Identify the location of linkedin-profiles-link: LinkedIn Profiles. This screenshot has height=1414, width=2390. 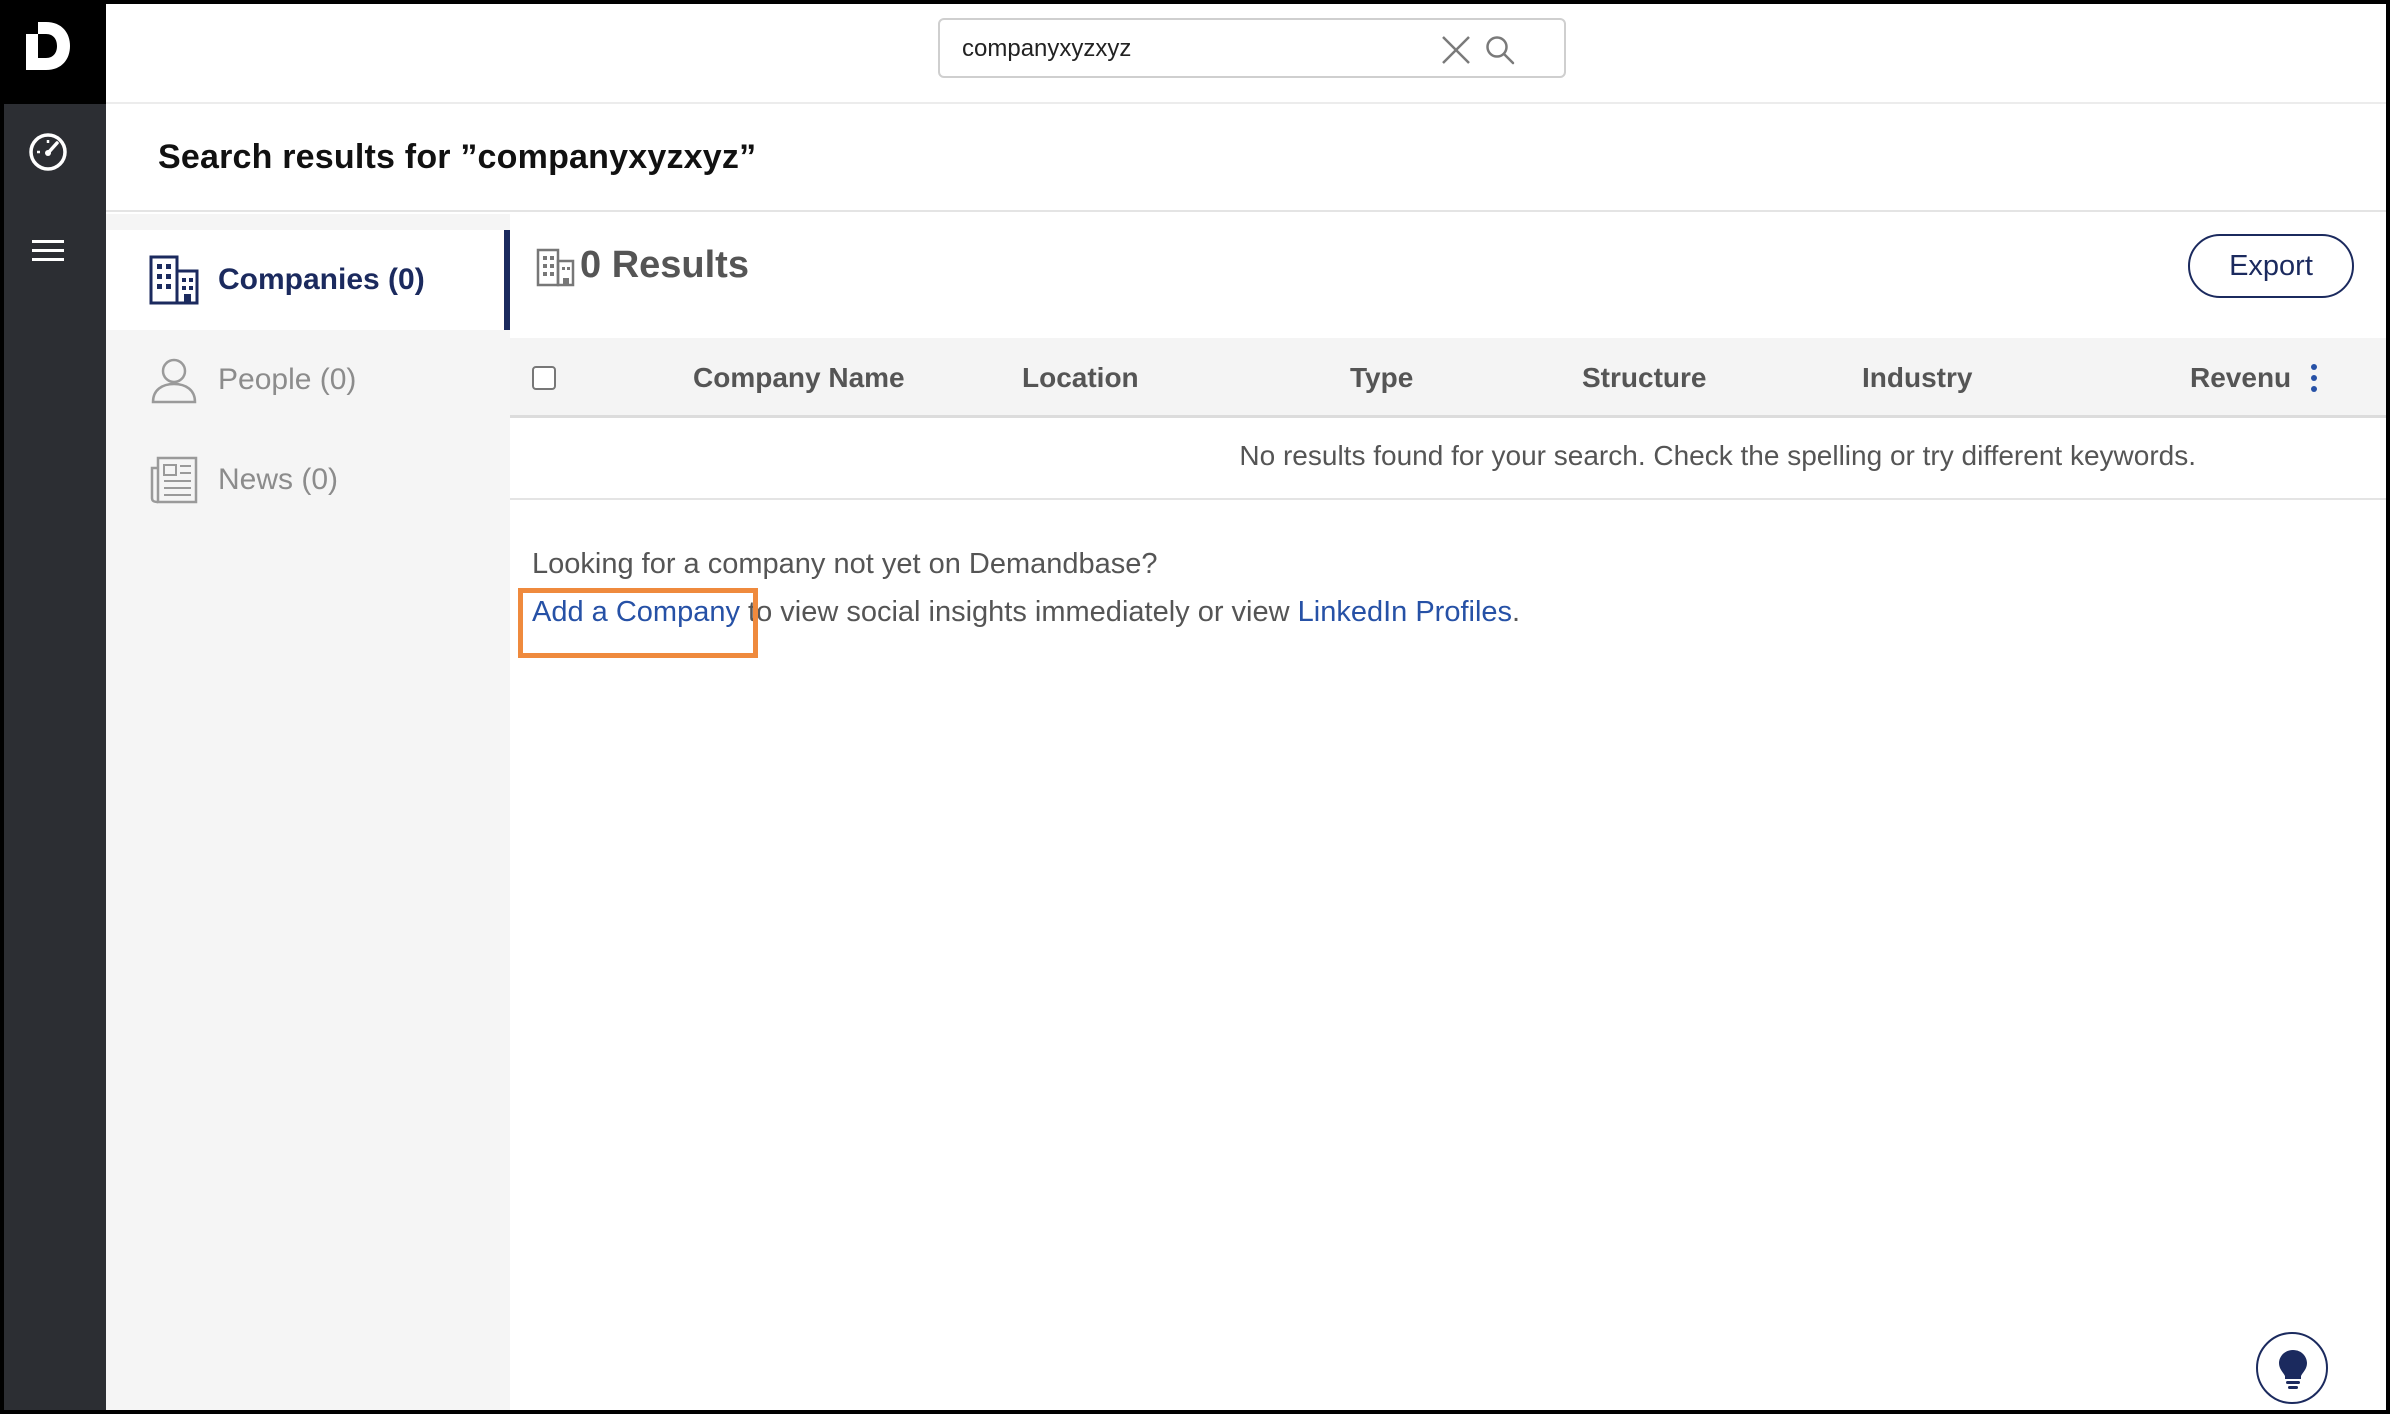
(1405, 612).